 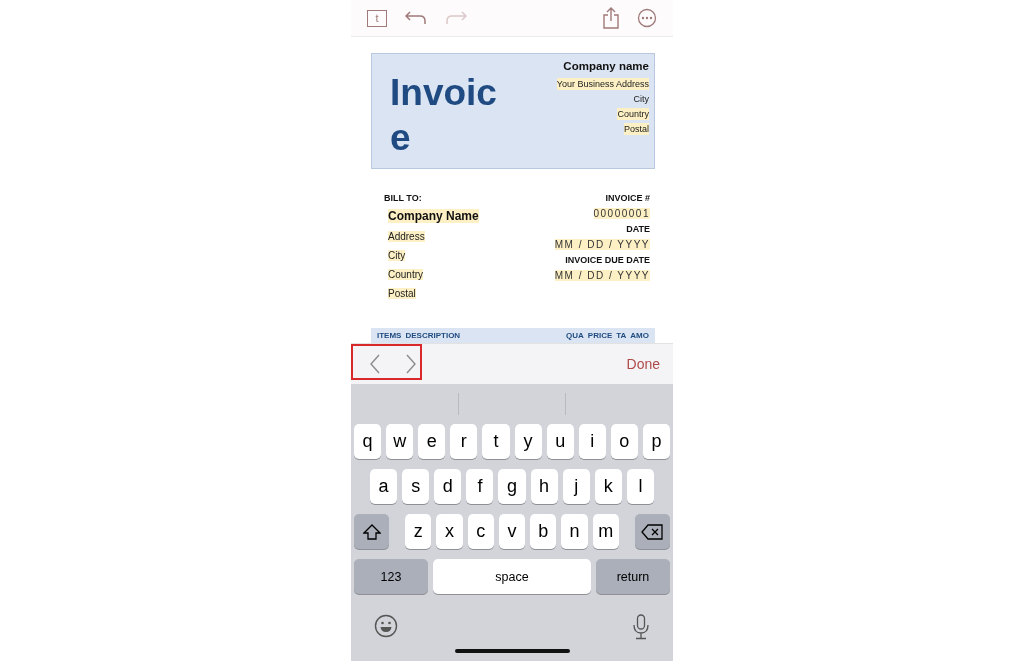 I want to click on letter-key: u, so click(x=560, y=441).